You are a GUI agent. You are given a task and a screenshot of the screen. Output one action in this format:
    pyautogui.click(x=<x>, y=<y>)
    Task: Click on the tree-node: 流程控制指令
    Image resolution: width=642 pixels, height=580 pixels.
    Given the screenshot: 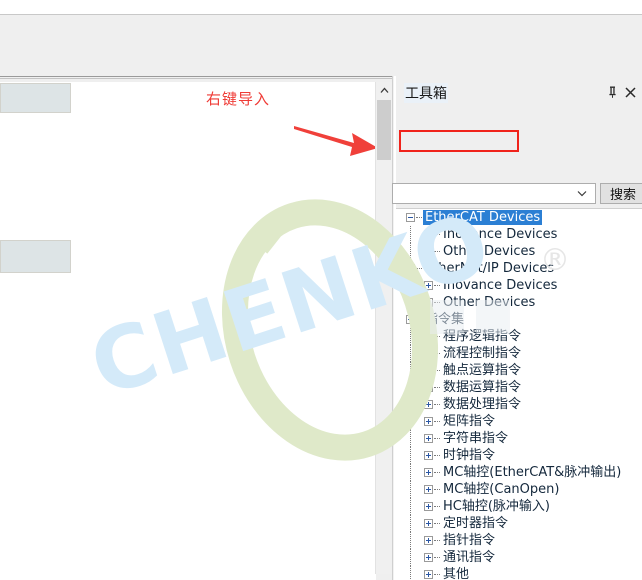 What is the action you would take?
    pyautogui.click(x=519, y=353)
    